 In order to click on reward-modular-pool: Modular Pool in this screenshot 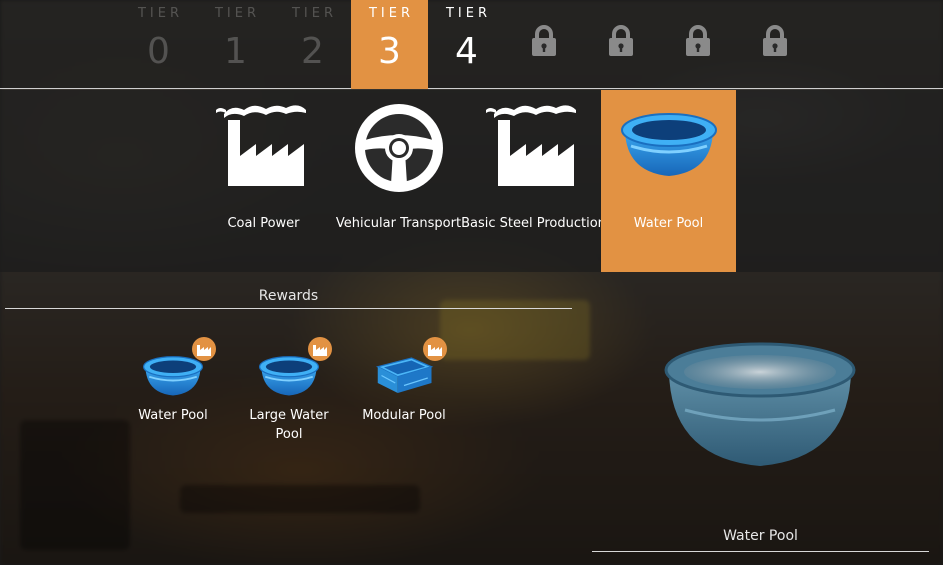, I will do `click(404, 381)`.